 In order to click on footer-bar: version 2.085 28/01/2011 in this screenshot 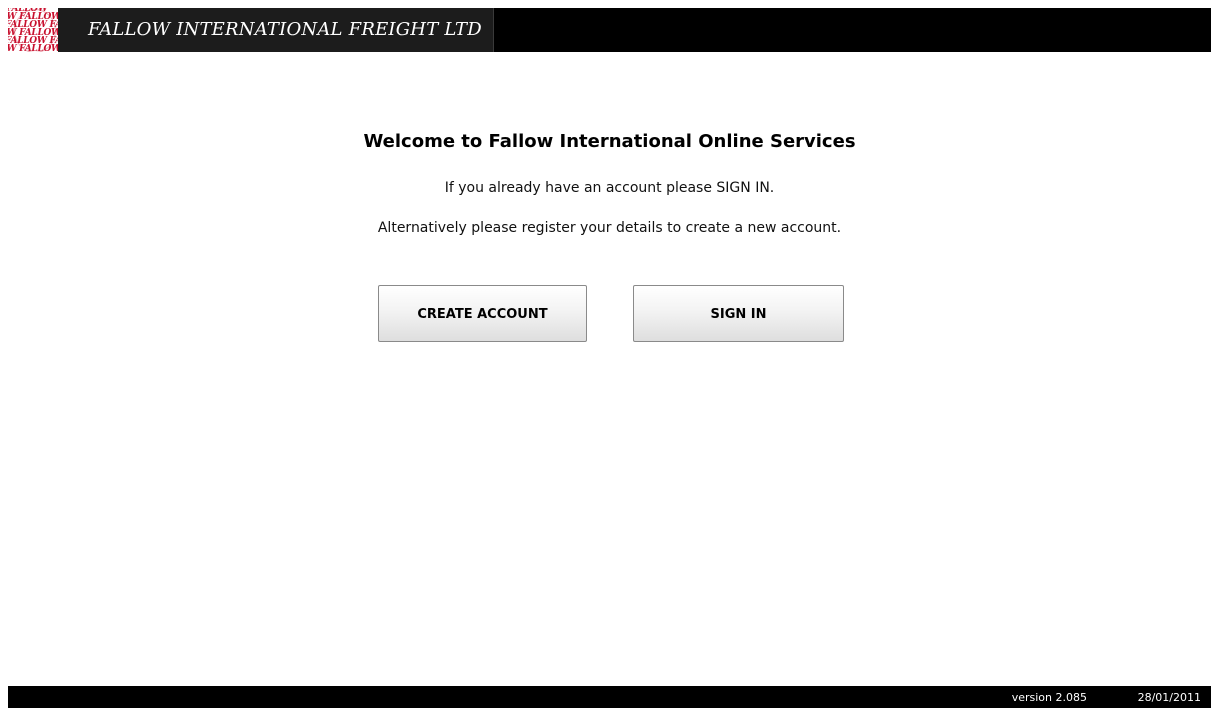, I will do `click(609, 697)`.